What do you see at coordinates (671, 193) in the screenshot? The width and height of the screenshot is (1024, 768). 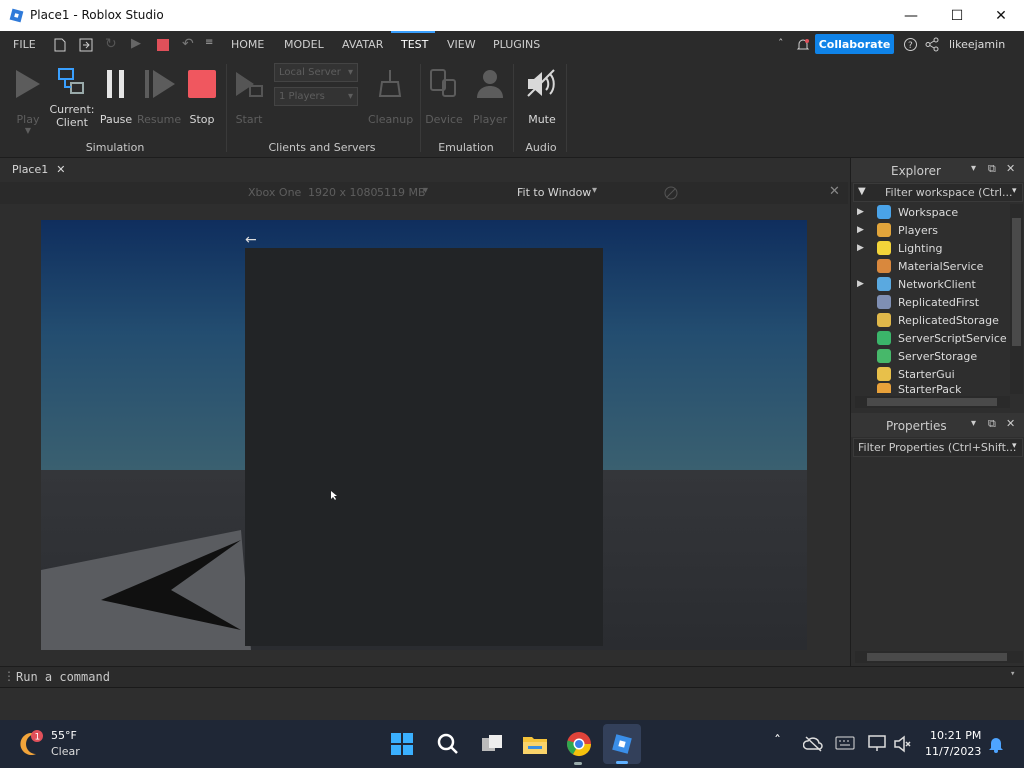 I see `rotate-orientation-icon` at bounding box center [671, 193].